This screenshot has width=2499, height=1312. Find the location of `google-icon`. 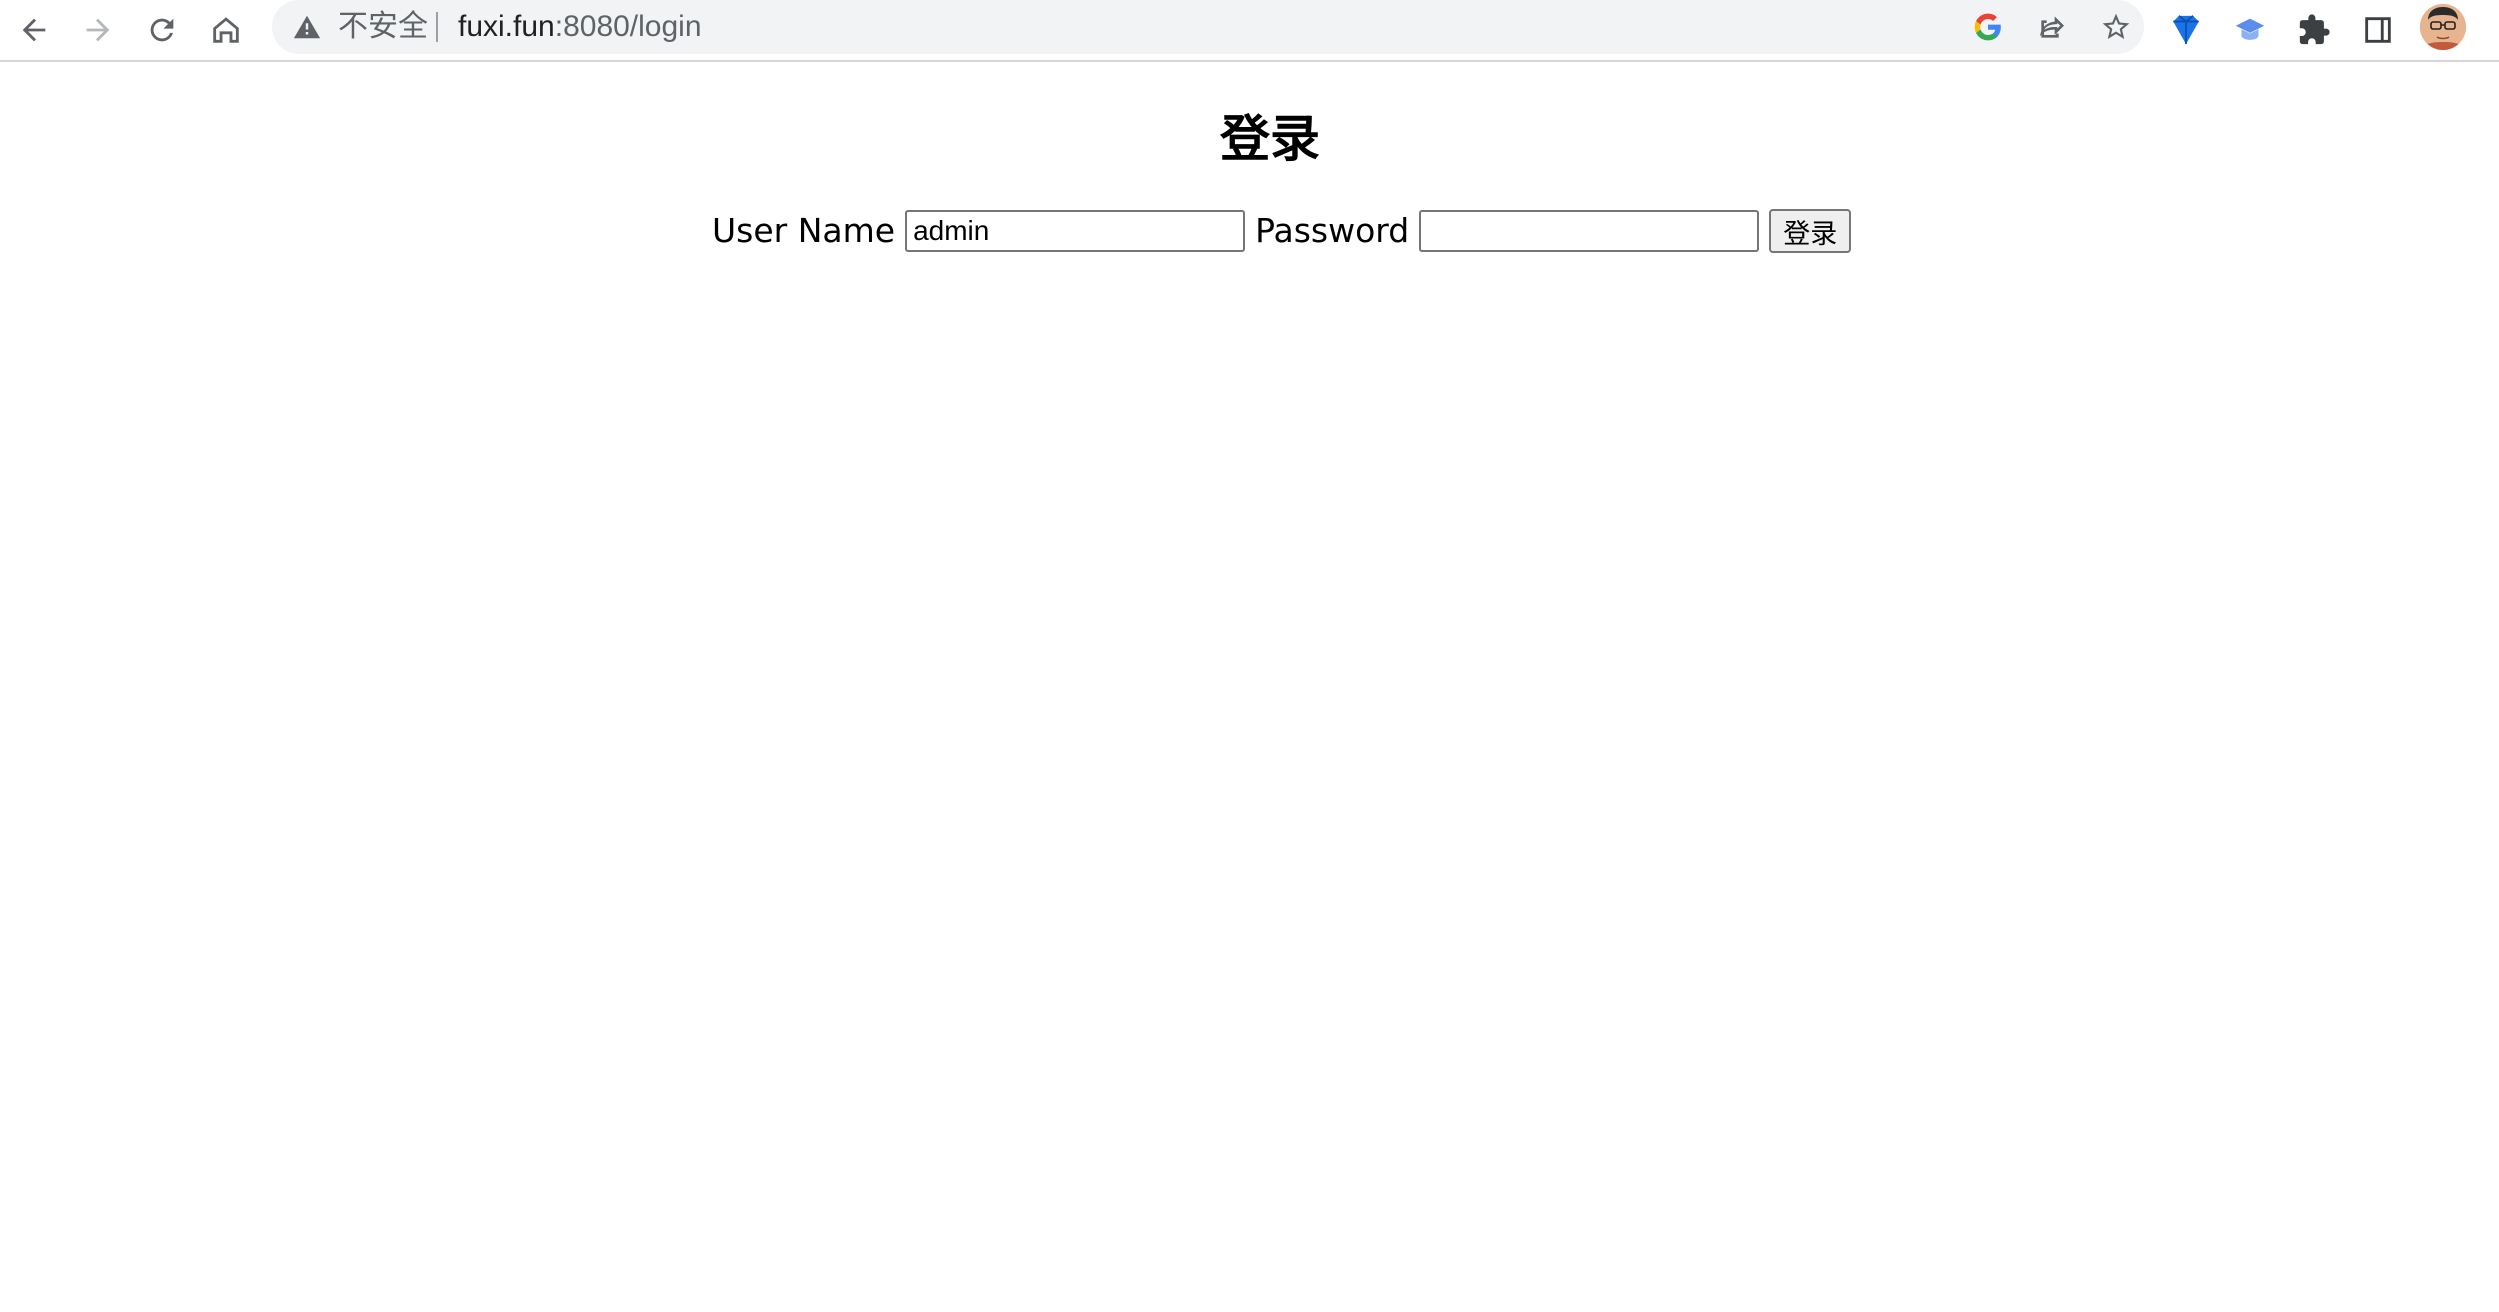

google-icon is located at coordinates (1987, 27).